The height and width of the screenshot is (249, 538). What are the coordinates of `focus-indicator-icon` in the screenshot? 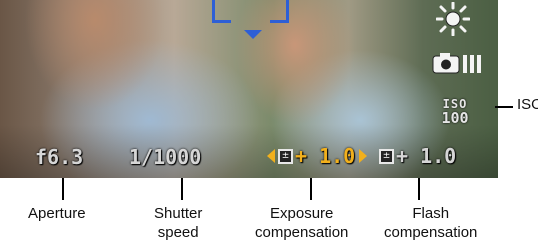 It's located at (253, 34).